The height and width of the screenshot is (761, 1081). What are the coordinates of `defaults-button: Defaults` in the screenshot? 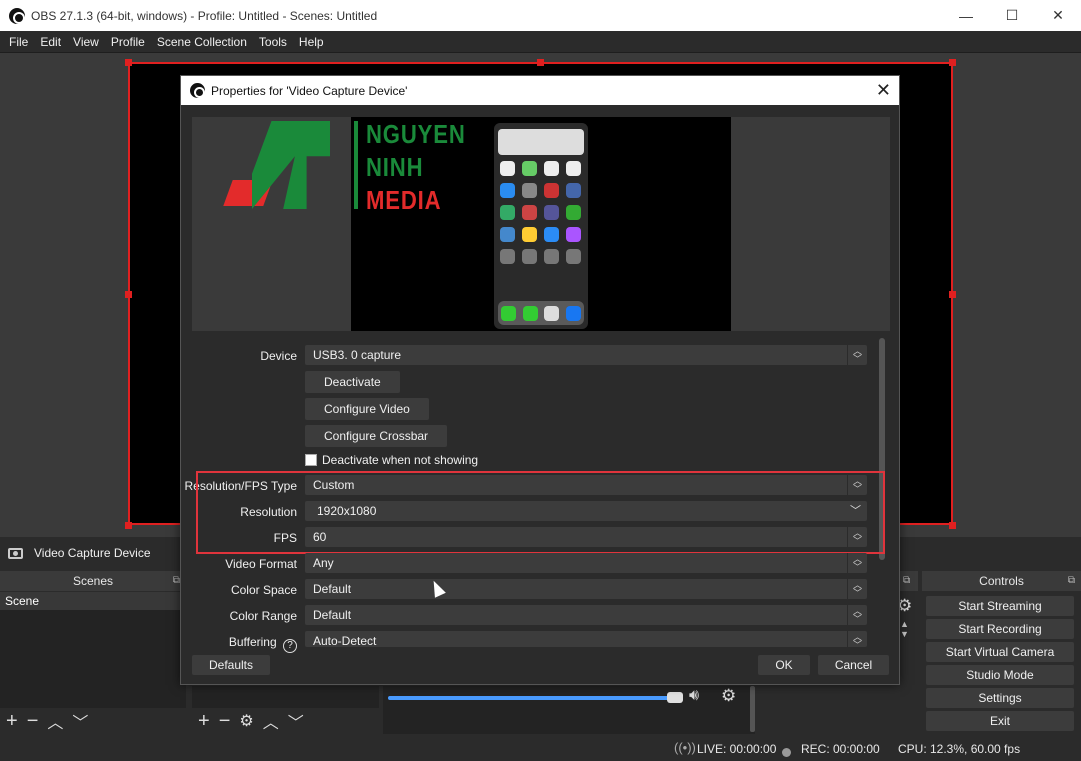 It's located at (231, 665).